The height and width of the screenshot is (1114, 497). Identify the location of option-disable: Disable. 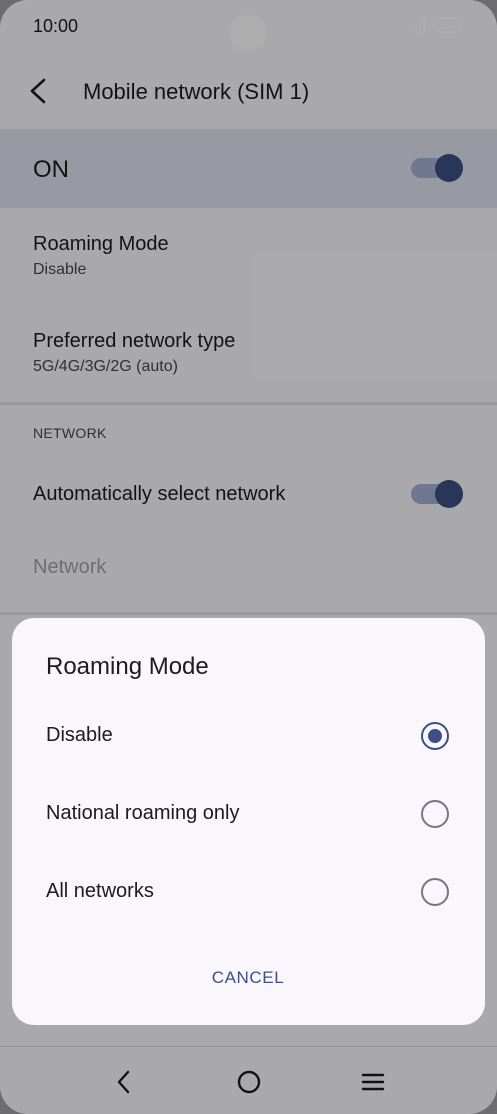
(248, 737).